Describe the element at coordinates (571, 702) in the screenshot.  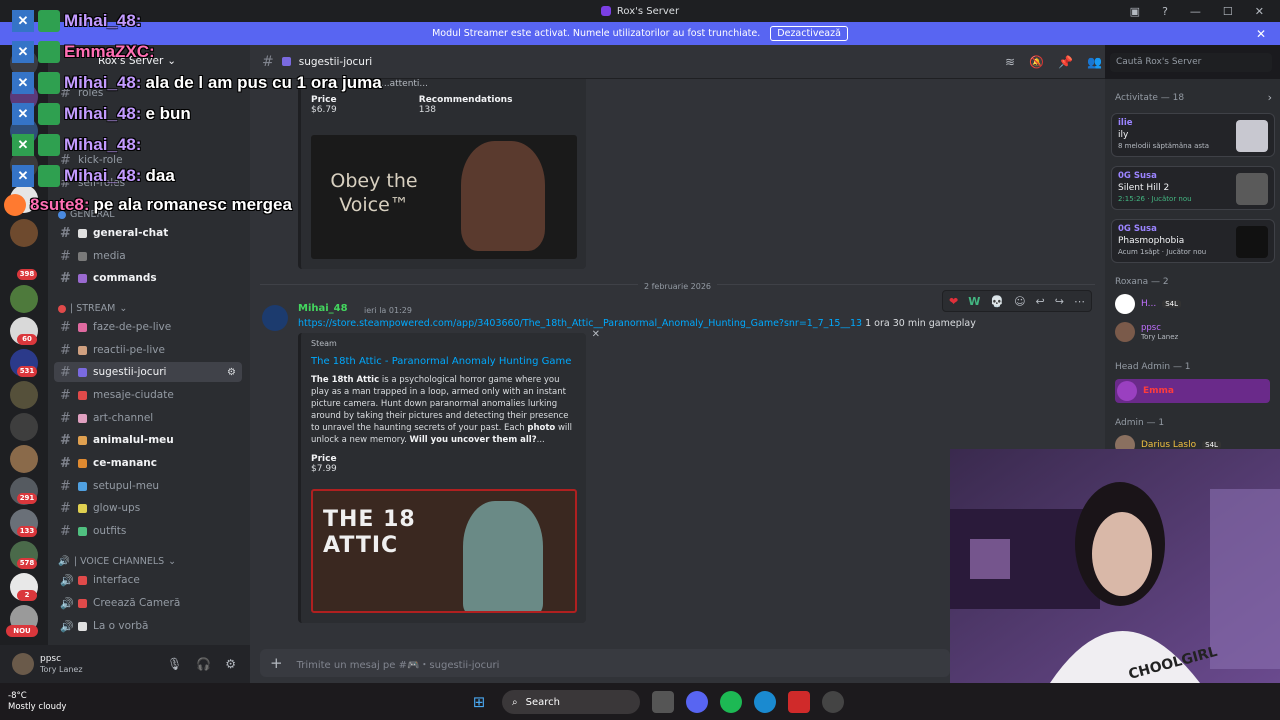
I see `taskbar-search: ⌕ Search` at that location.